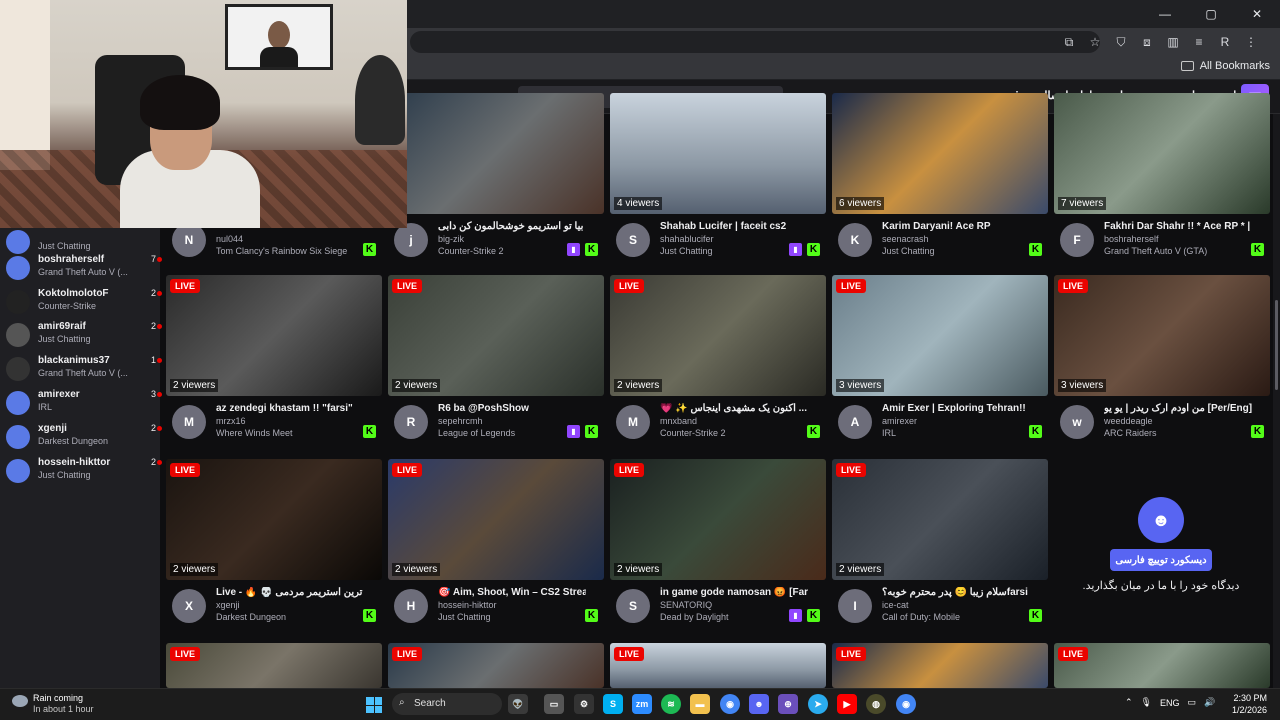  Describe the element at coordinates (1276, 401) in the screenshot. I see `page-scrollbar` at that location.